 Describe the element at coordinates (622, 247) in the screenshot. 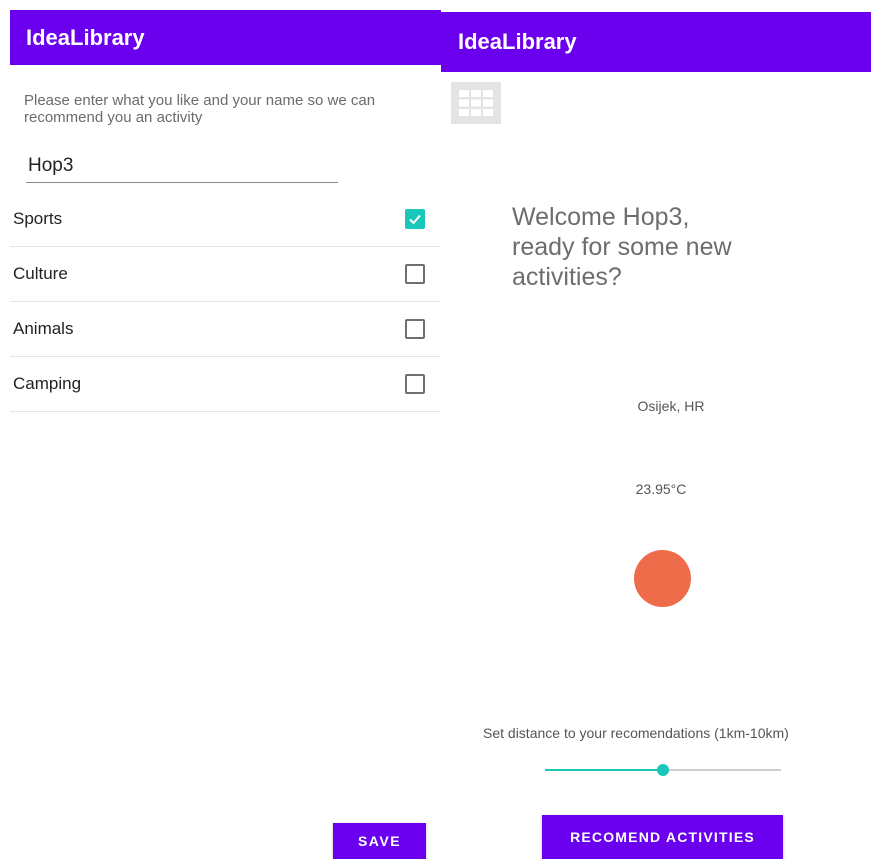

I see `welcome-line: ready for some new` at that location.